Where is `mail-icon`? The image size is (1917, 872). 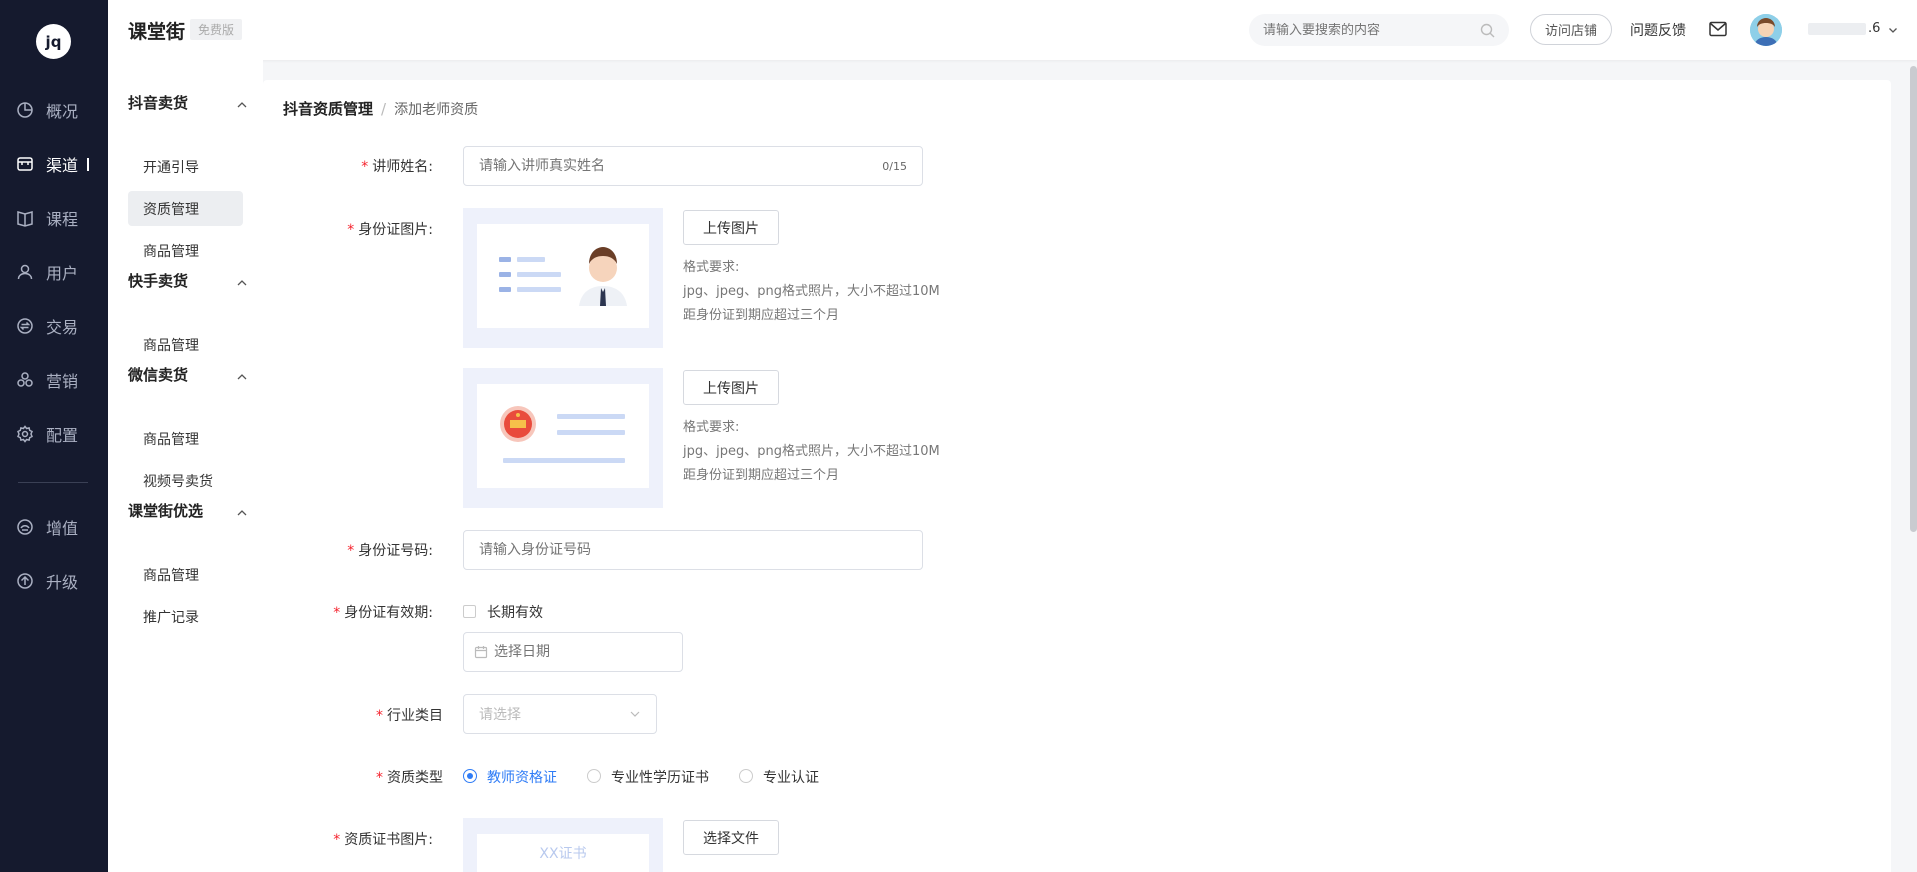
mail-icon is located at coordinates (1718, 29).